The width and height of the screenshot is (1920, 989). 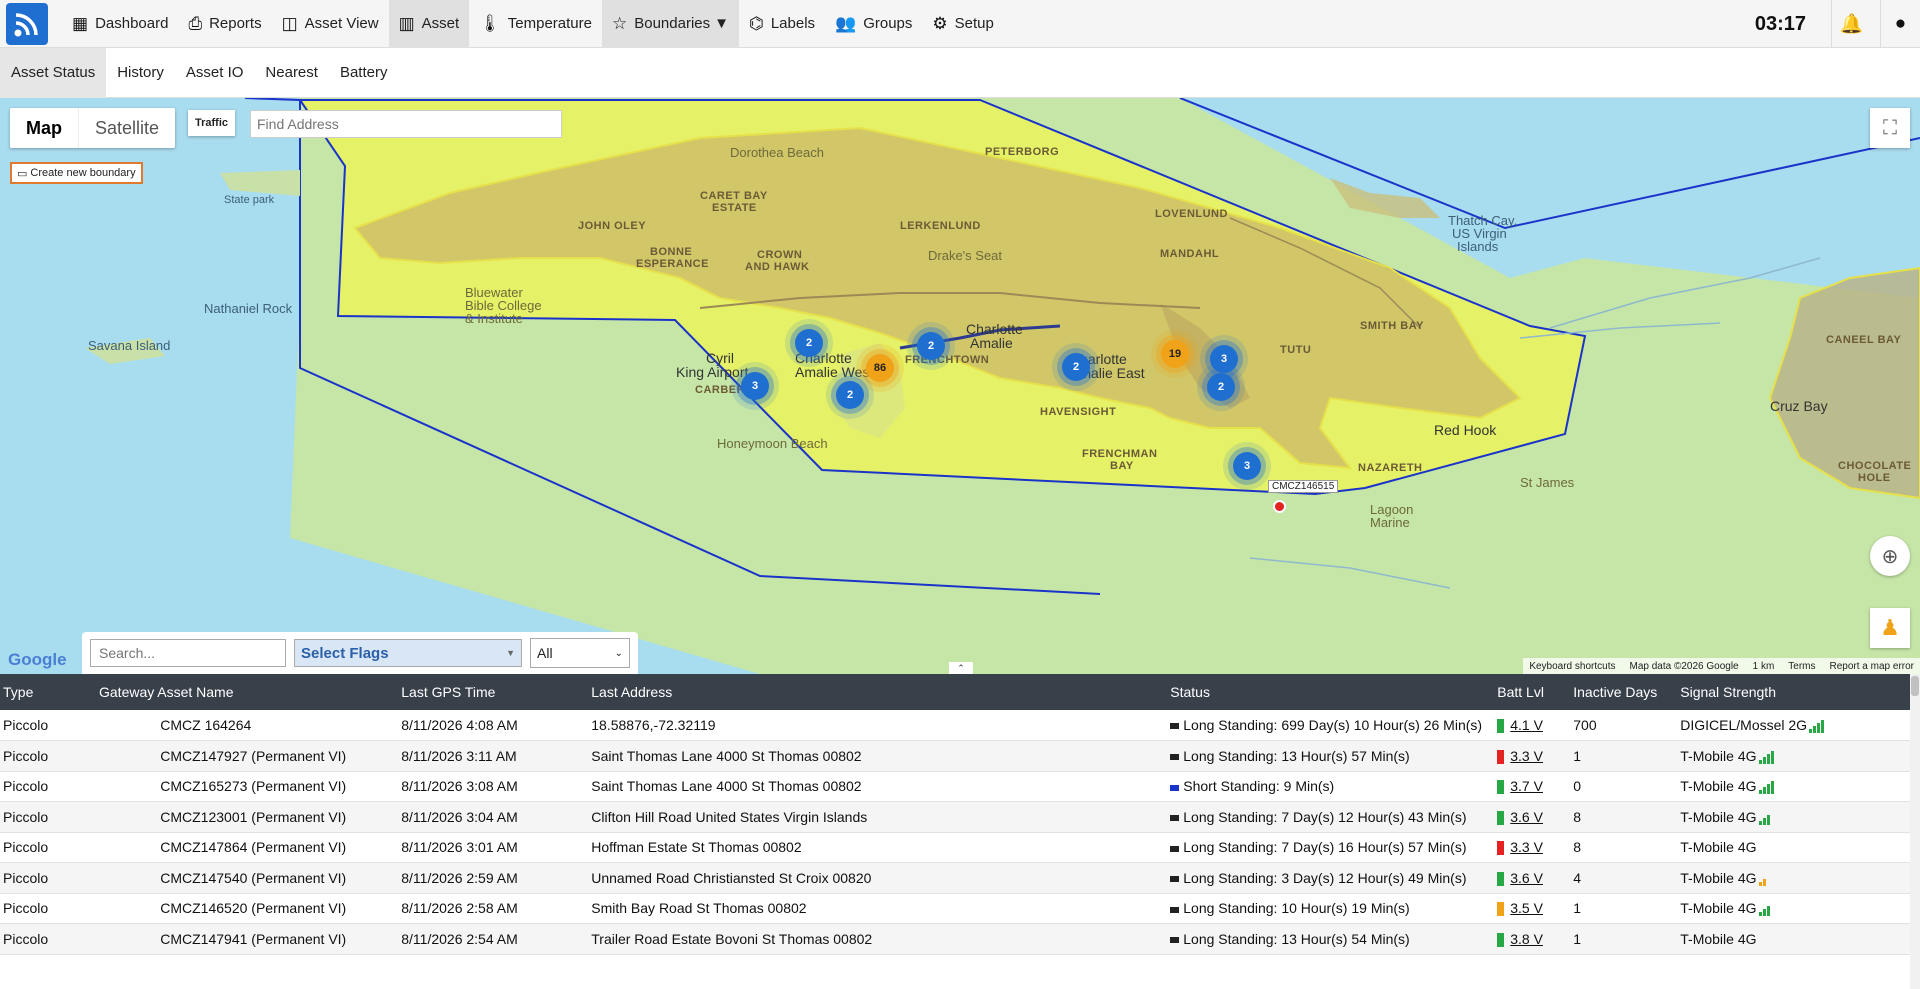 What do you see at coordinates (1526, 725) in the screenshot?
I see `battery-value-link: 4.1 V` at bounding box center [1526, 725].